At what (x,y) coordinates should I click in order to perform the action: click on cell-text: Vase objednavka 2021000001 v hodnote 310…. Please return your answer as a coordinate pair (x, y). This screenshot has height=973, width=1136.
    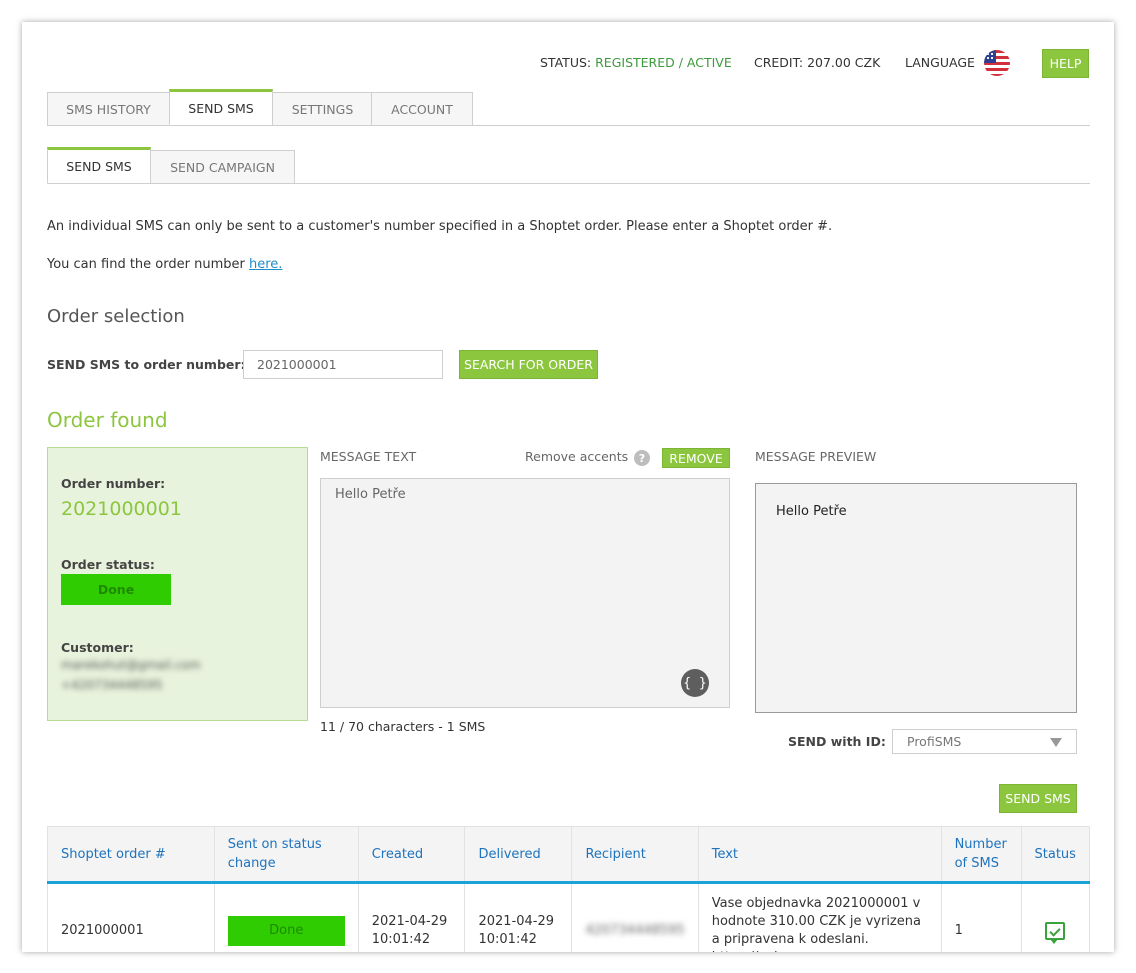
    Looking at the image, I should click on (819, 917).